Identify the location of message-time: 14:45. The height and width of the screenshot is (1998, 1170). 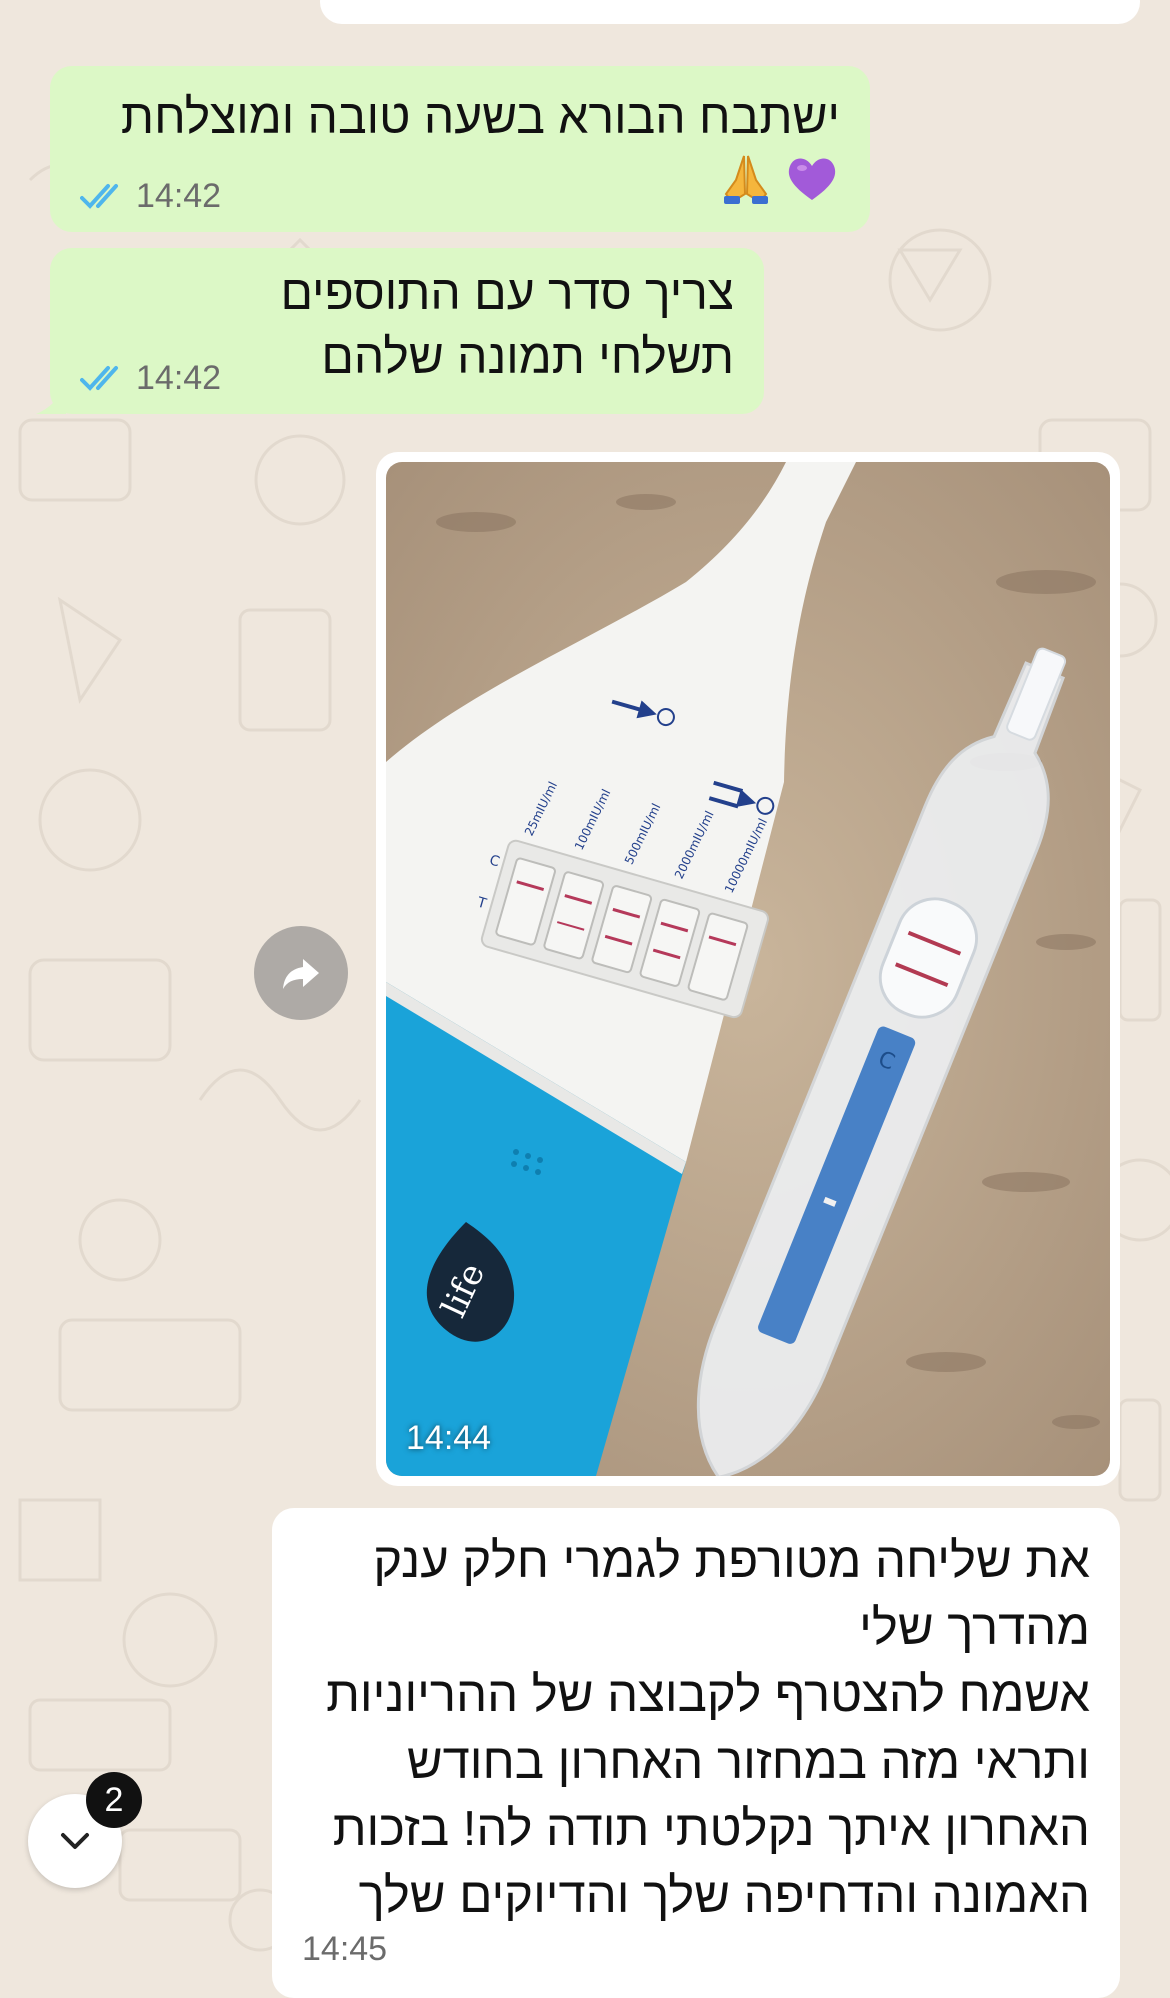
(345, 1949).